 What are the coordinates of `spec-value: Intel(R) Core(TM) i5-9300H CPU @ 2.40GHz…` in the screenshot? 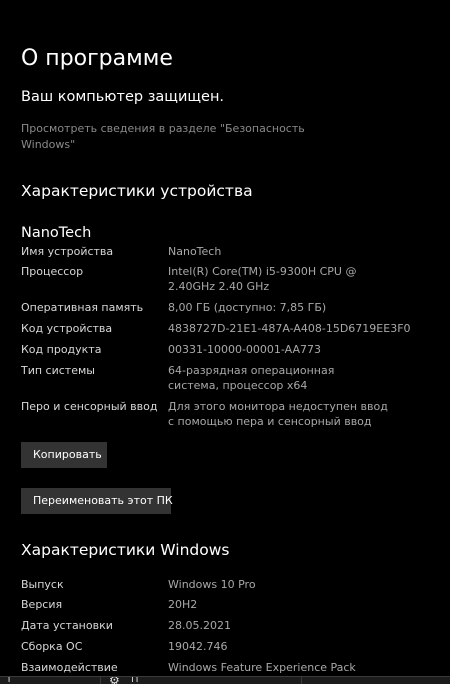 It's located at (262, 279).